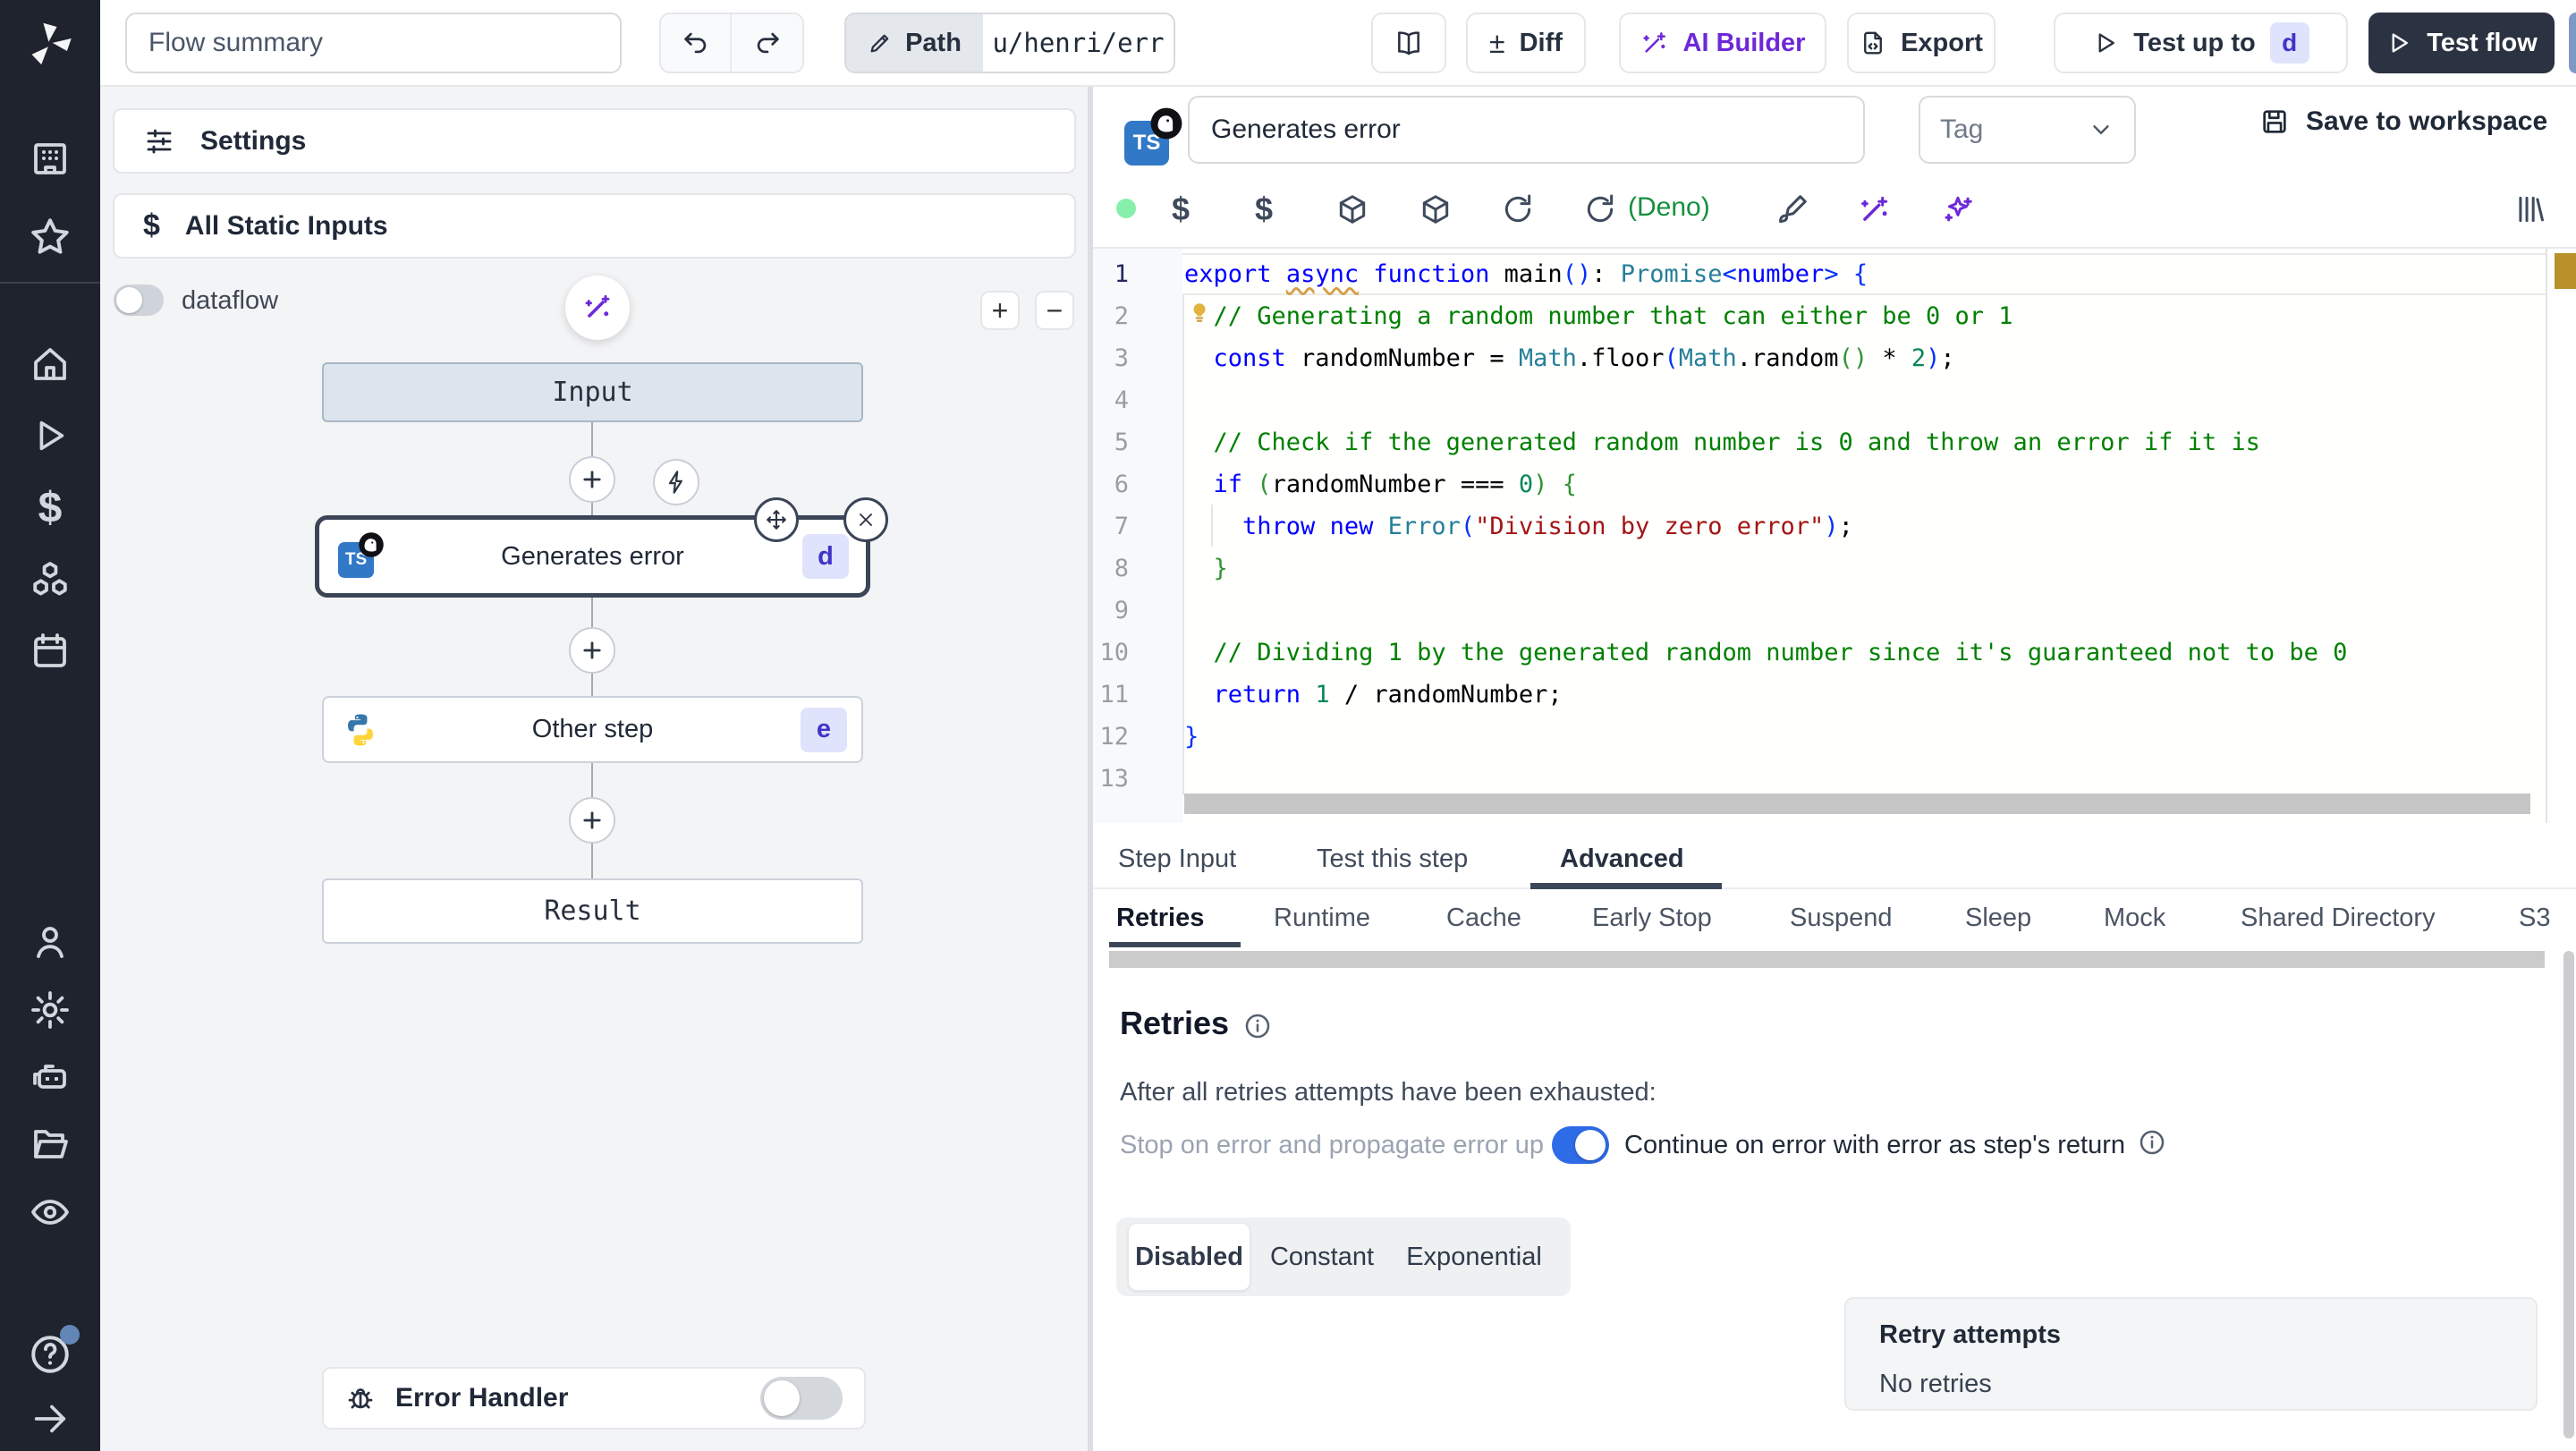 The width and height of the screenshot is (2576, 1451). Describe the element at coordinates (1841, 919) in the screenshot. I see `subtab-suspend: Suspend` at that location.